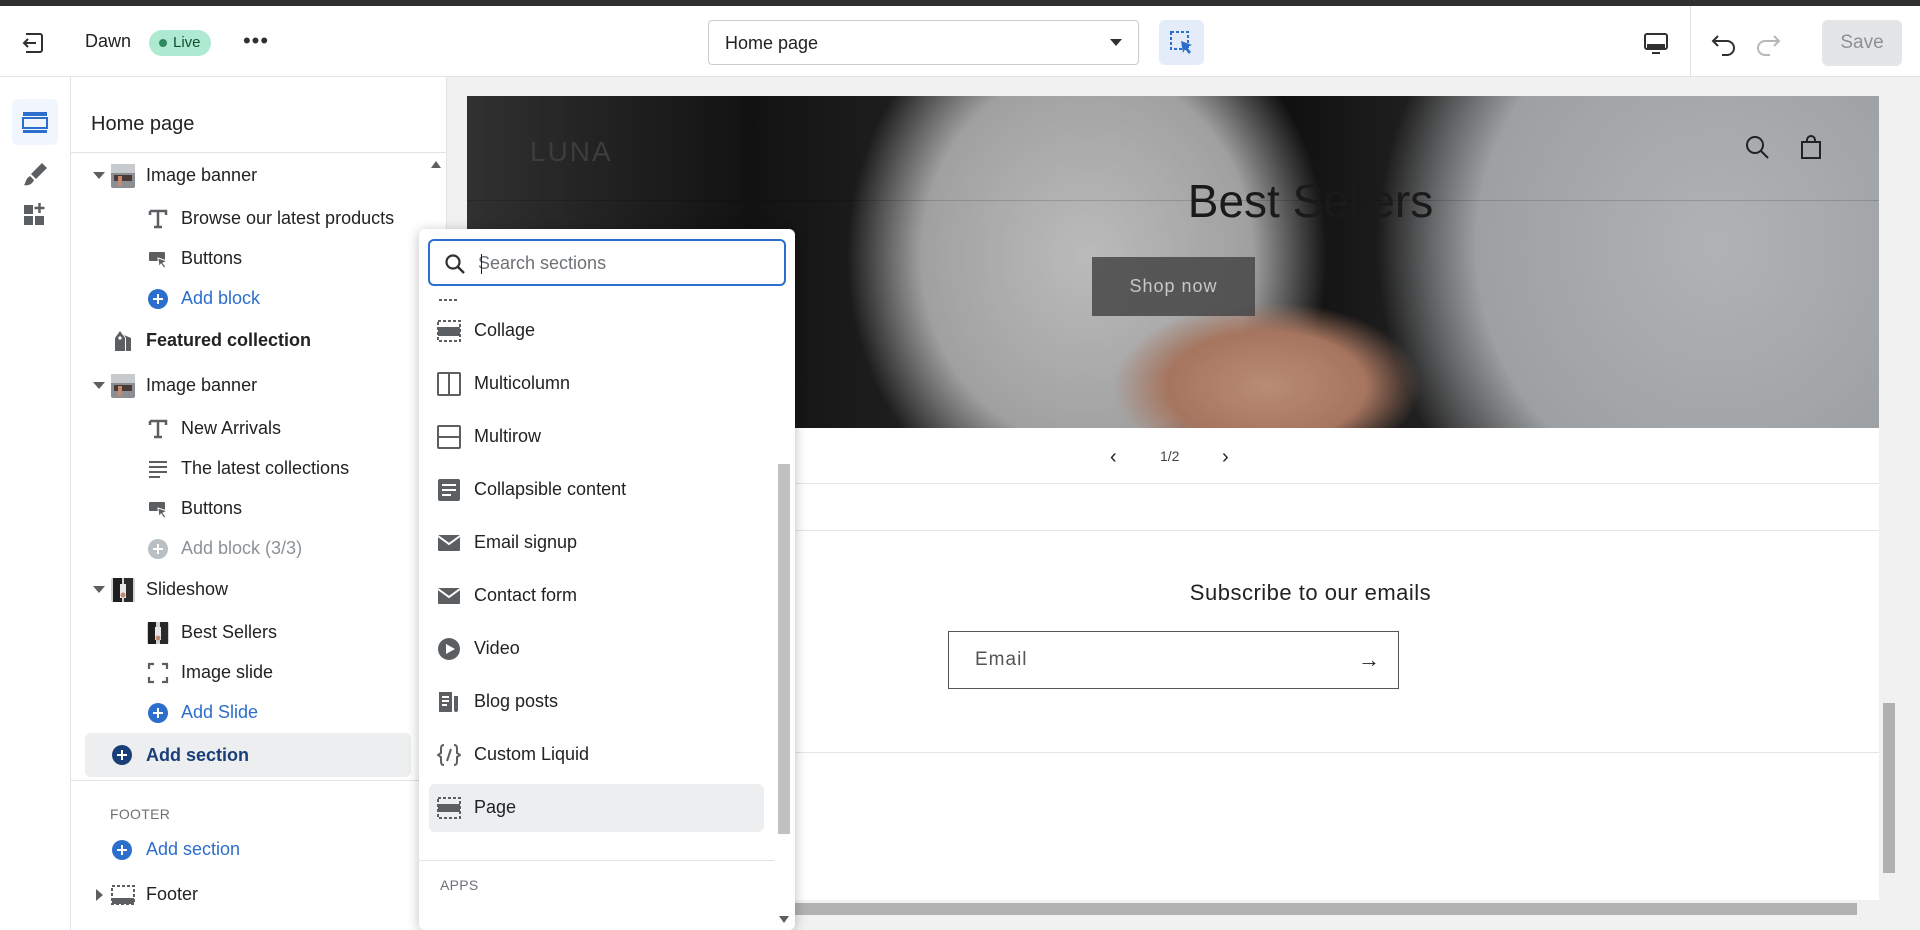 Image resolution: width=1920 pixels, height=930 pixels. Describe the element at coordinates (1113, 457) in the screenshot. I see `chevron-left-icon: ‹` at that location.